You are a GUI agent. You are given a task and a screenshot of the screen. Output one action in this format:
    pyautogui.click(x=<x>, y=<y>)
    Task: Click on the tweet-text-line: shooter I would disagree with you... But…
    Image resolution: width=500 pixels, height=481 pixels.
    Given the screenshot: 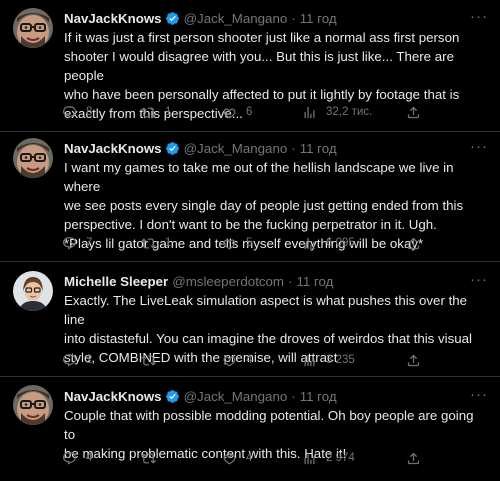 What is the action you would take?
    pyautogui.click(x=259, y=66)
    